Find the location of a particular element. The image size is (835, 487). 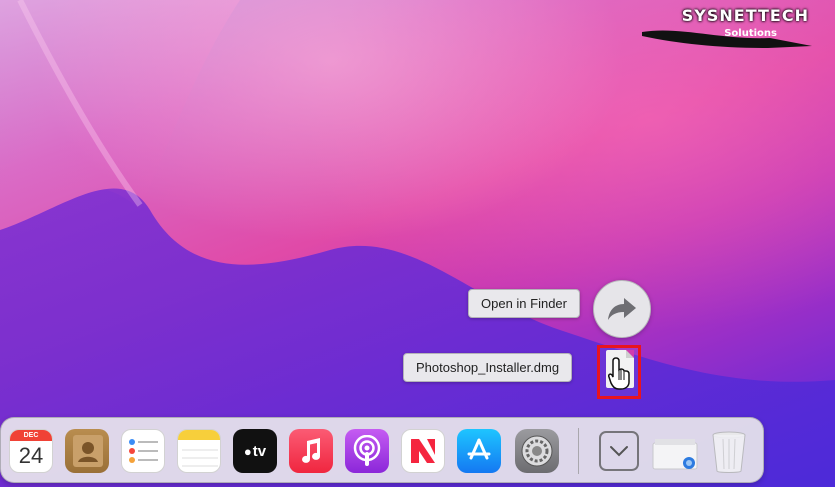

app-store-app-icon is located at coordinates (479, 451).